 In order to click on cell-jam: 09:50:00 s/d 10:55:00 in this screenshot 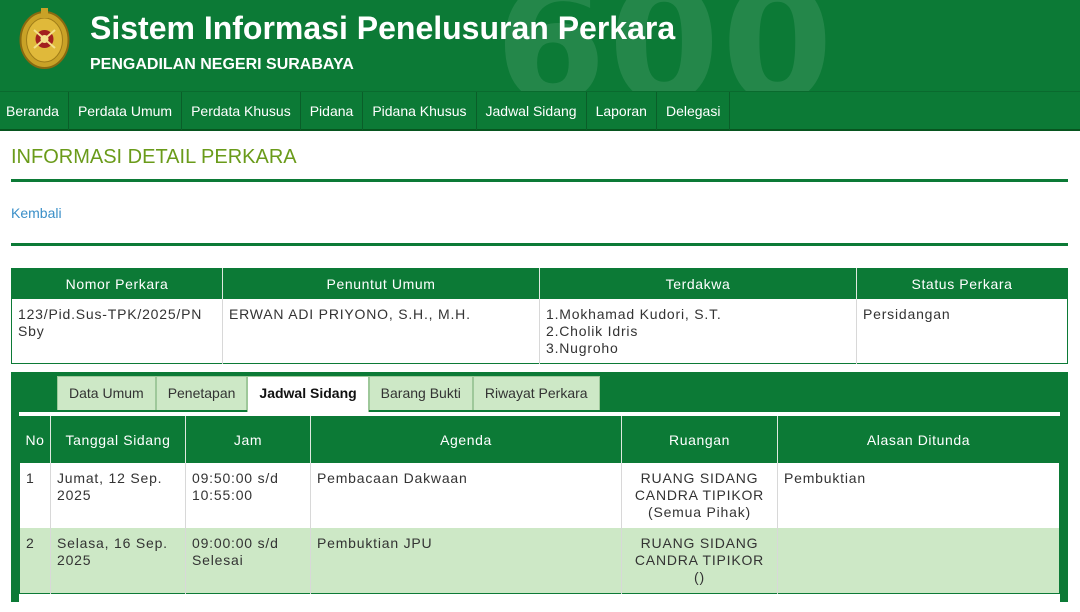, I will do `click(248, 495)`.